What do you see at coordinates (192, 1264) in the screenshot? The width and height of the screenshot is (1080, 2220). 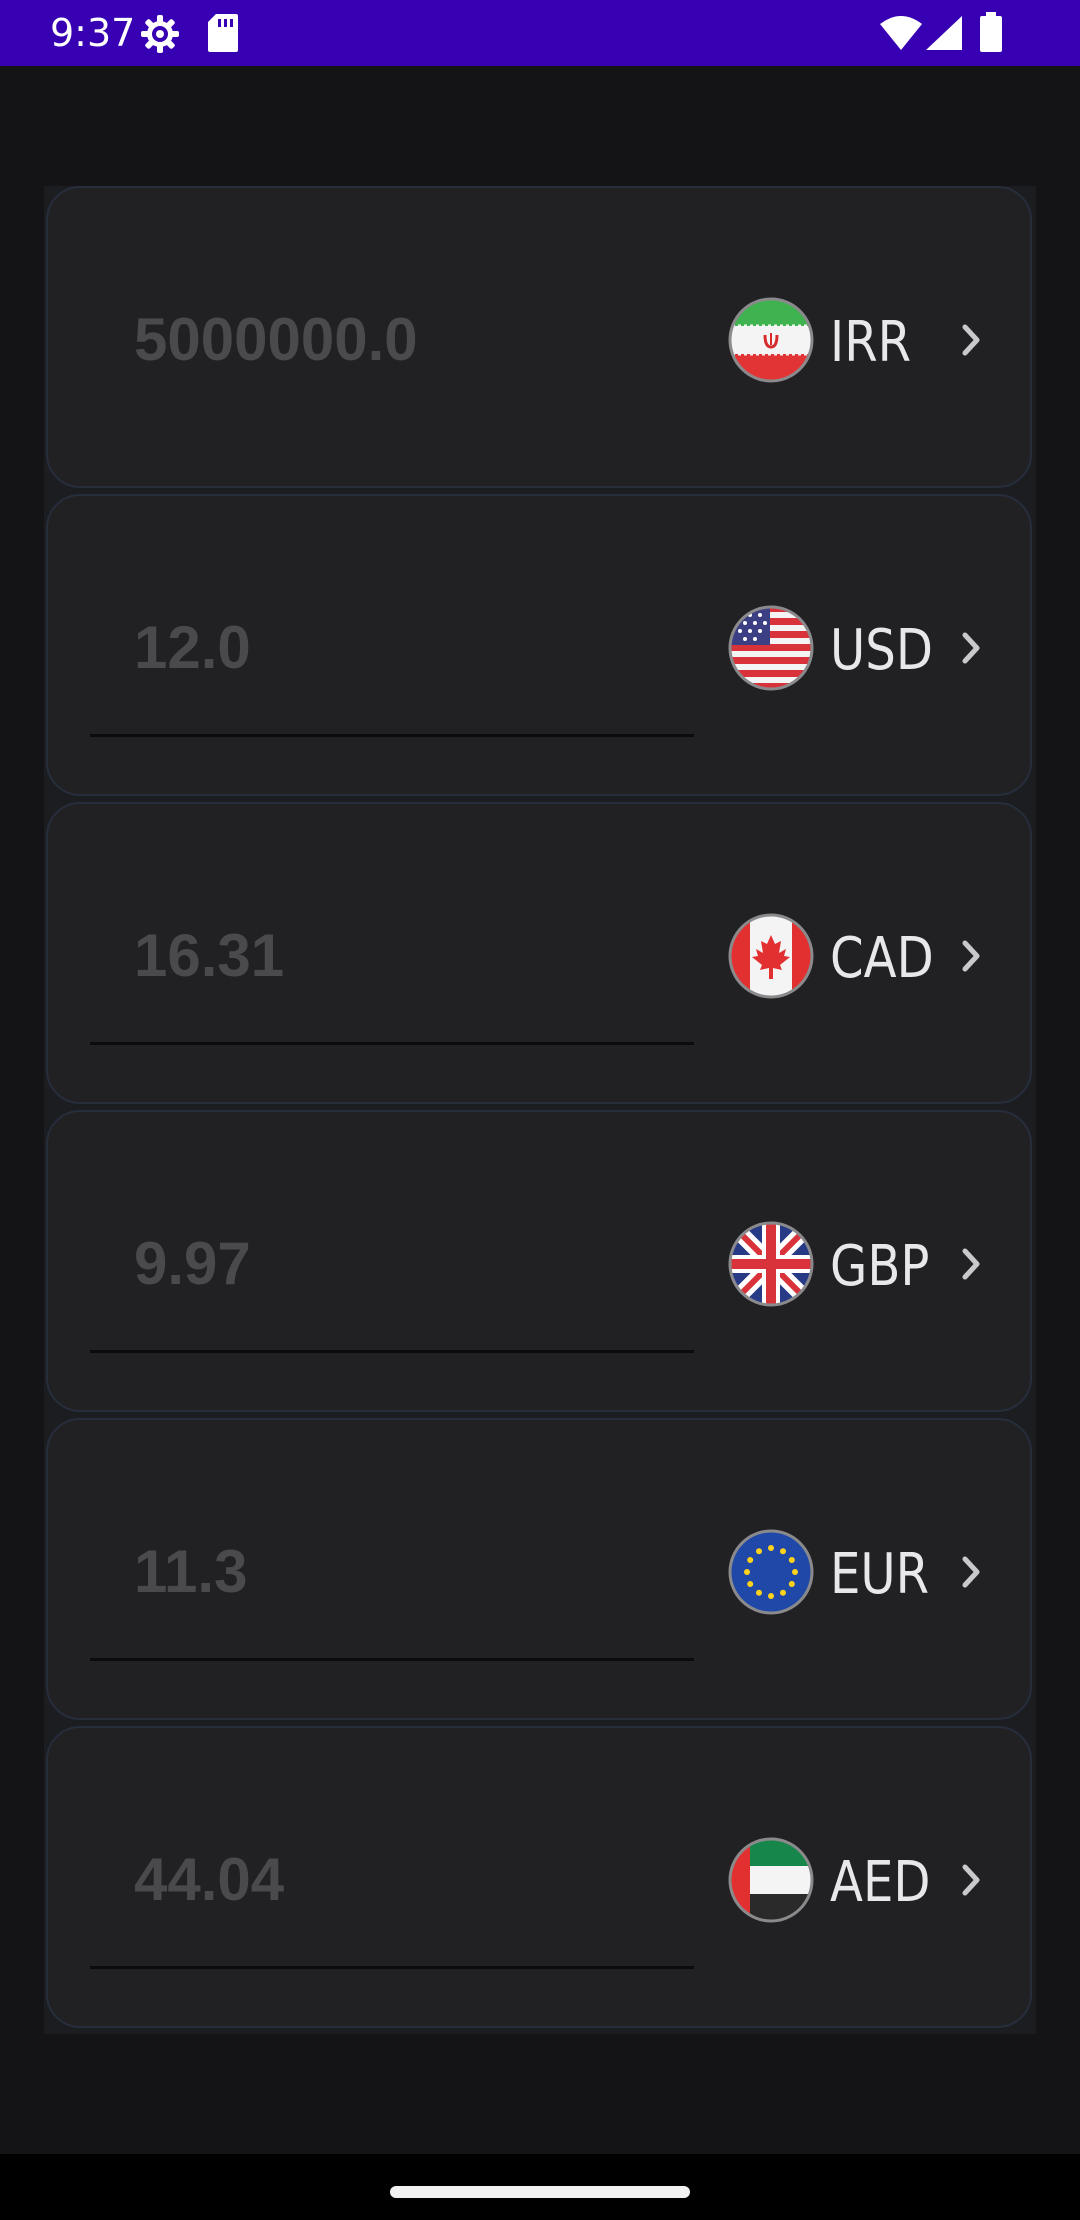 I see `amount-field: 9.97` at bounding box center [192, 1264].